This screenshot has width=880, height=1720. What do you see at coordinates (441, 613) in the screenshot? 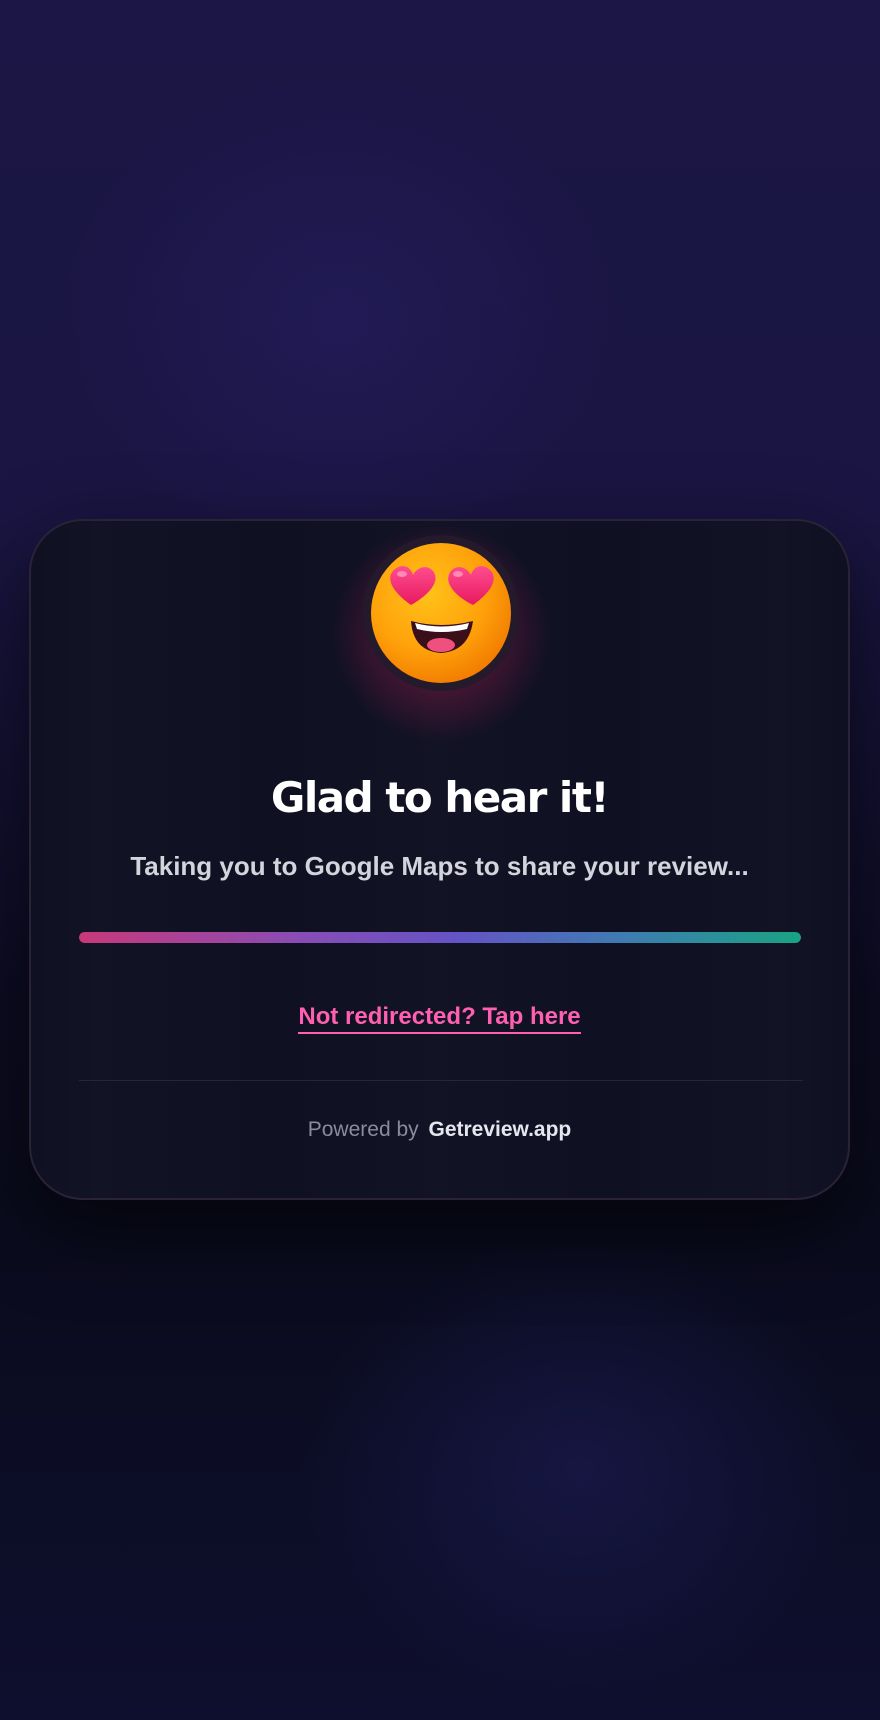
I see `heart-eyes-emoji-icon` at bounding box center [441, 613].